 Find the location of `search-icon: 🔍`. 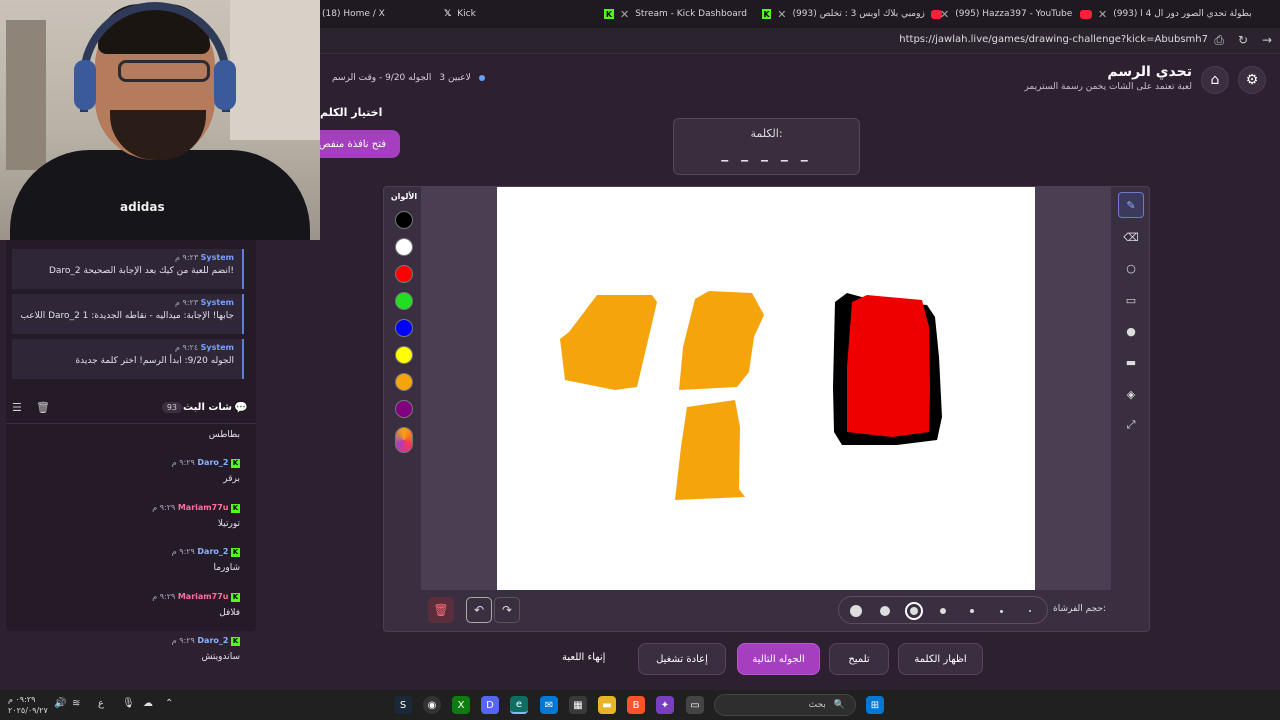

search-icon: 🔍 is located at coordinates (839, 705).